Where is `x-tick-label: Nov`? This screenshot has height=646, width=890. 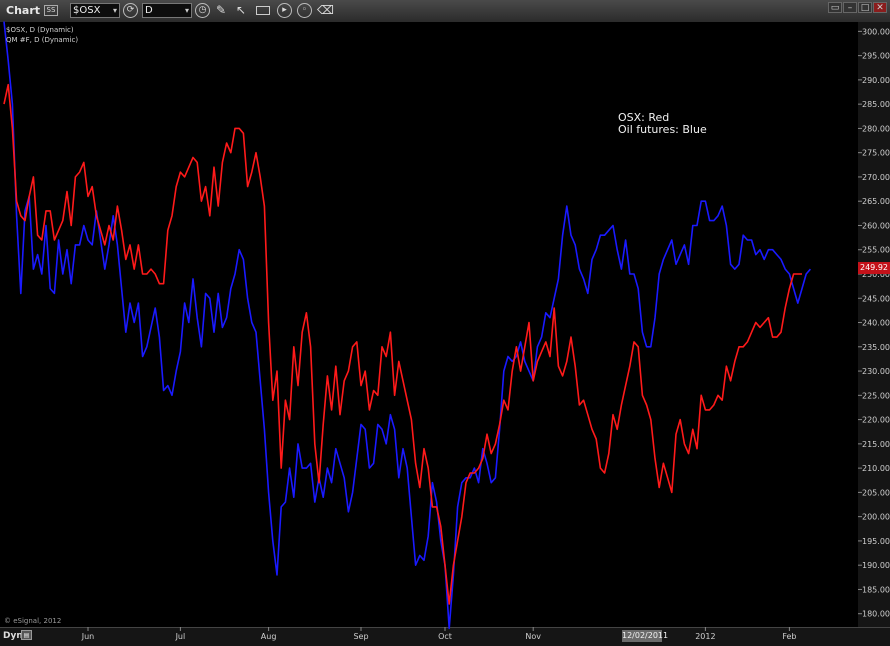
x-tick-label: Nov is located at coordinates (533, 636).